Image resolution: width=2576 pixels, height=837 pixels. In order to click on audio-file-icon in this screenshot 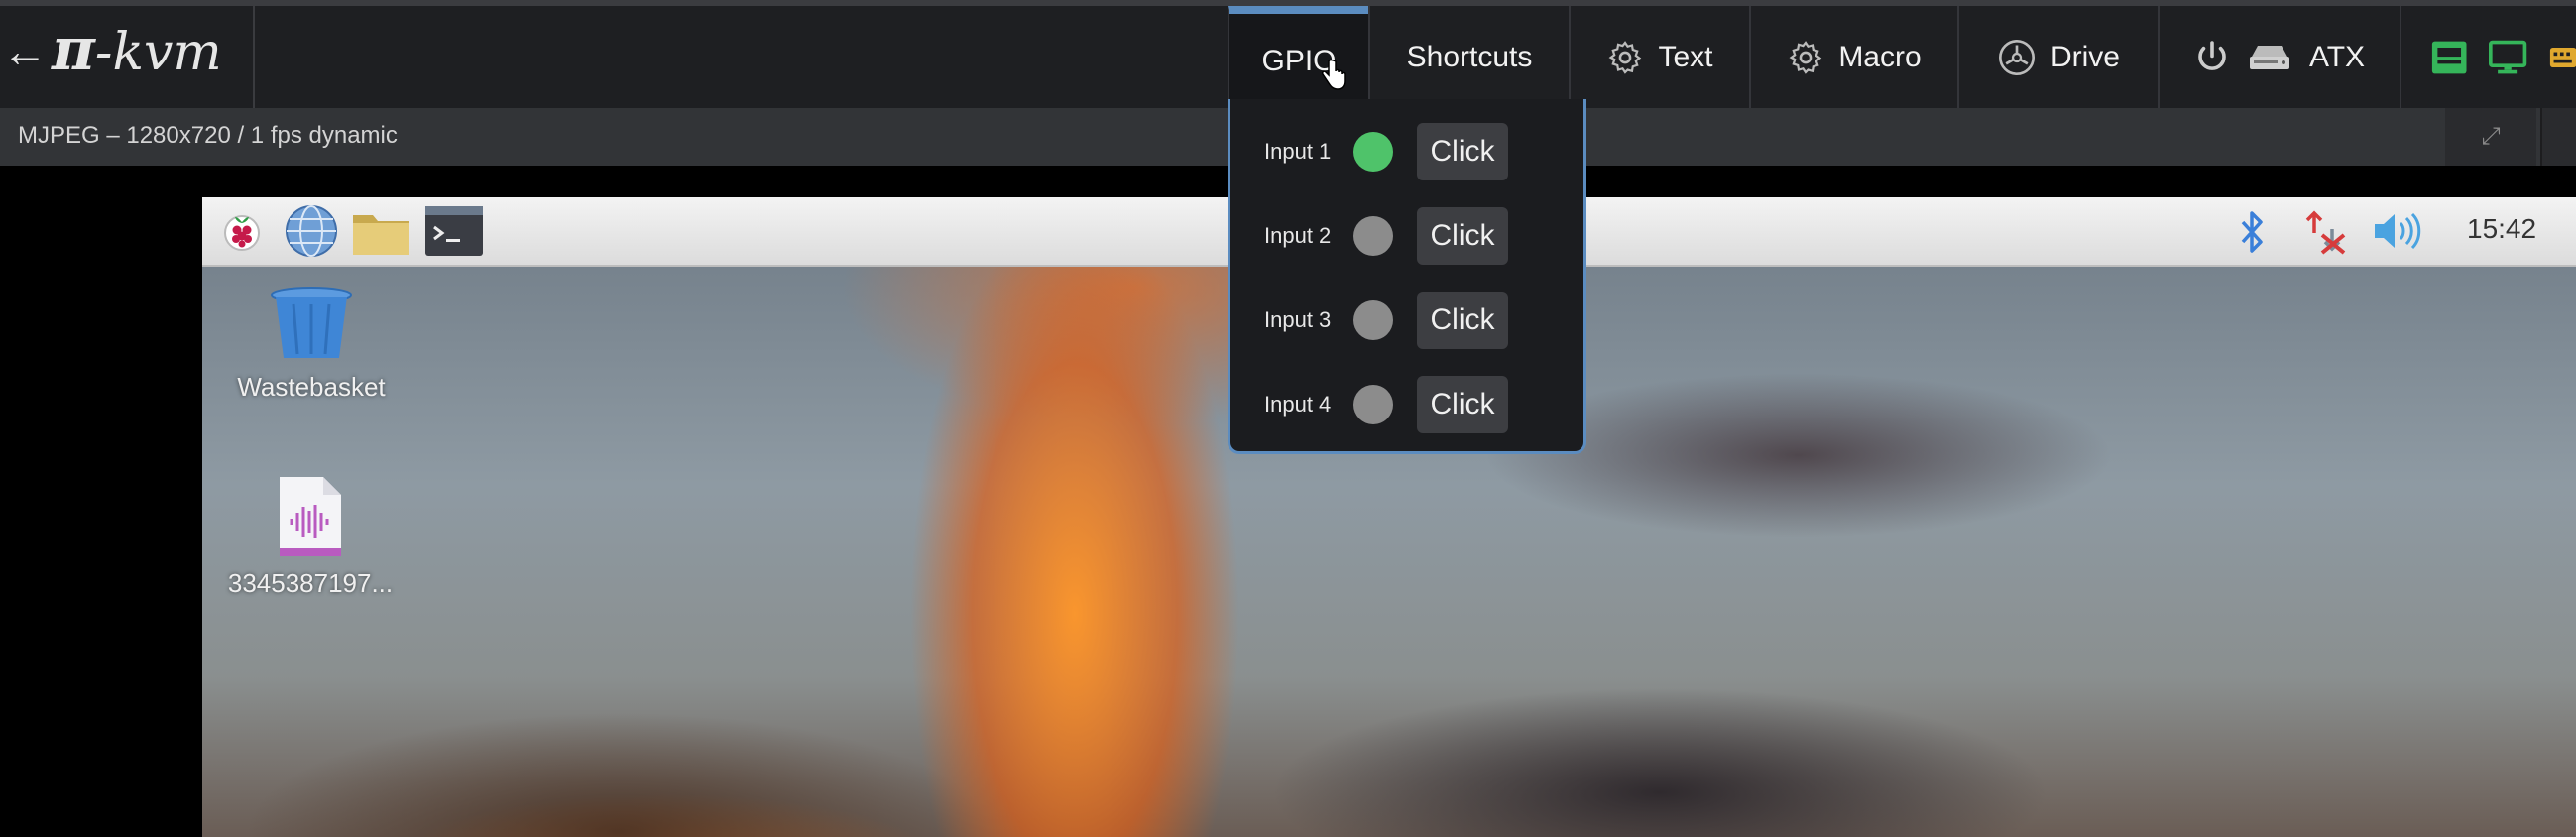, I will do `click(310, 516)`.